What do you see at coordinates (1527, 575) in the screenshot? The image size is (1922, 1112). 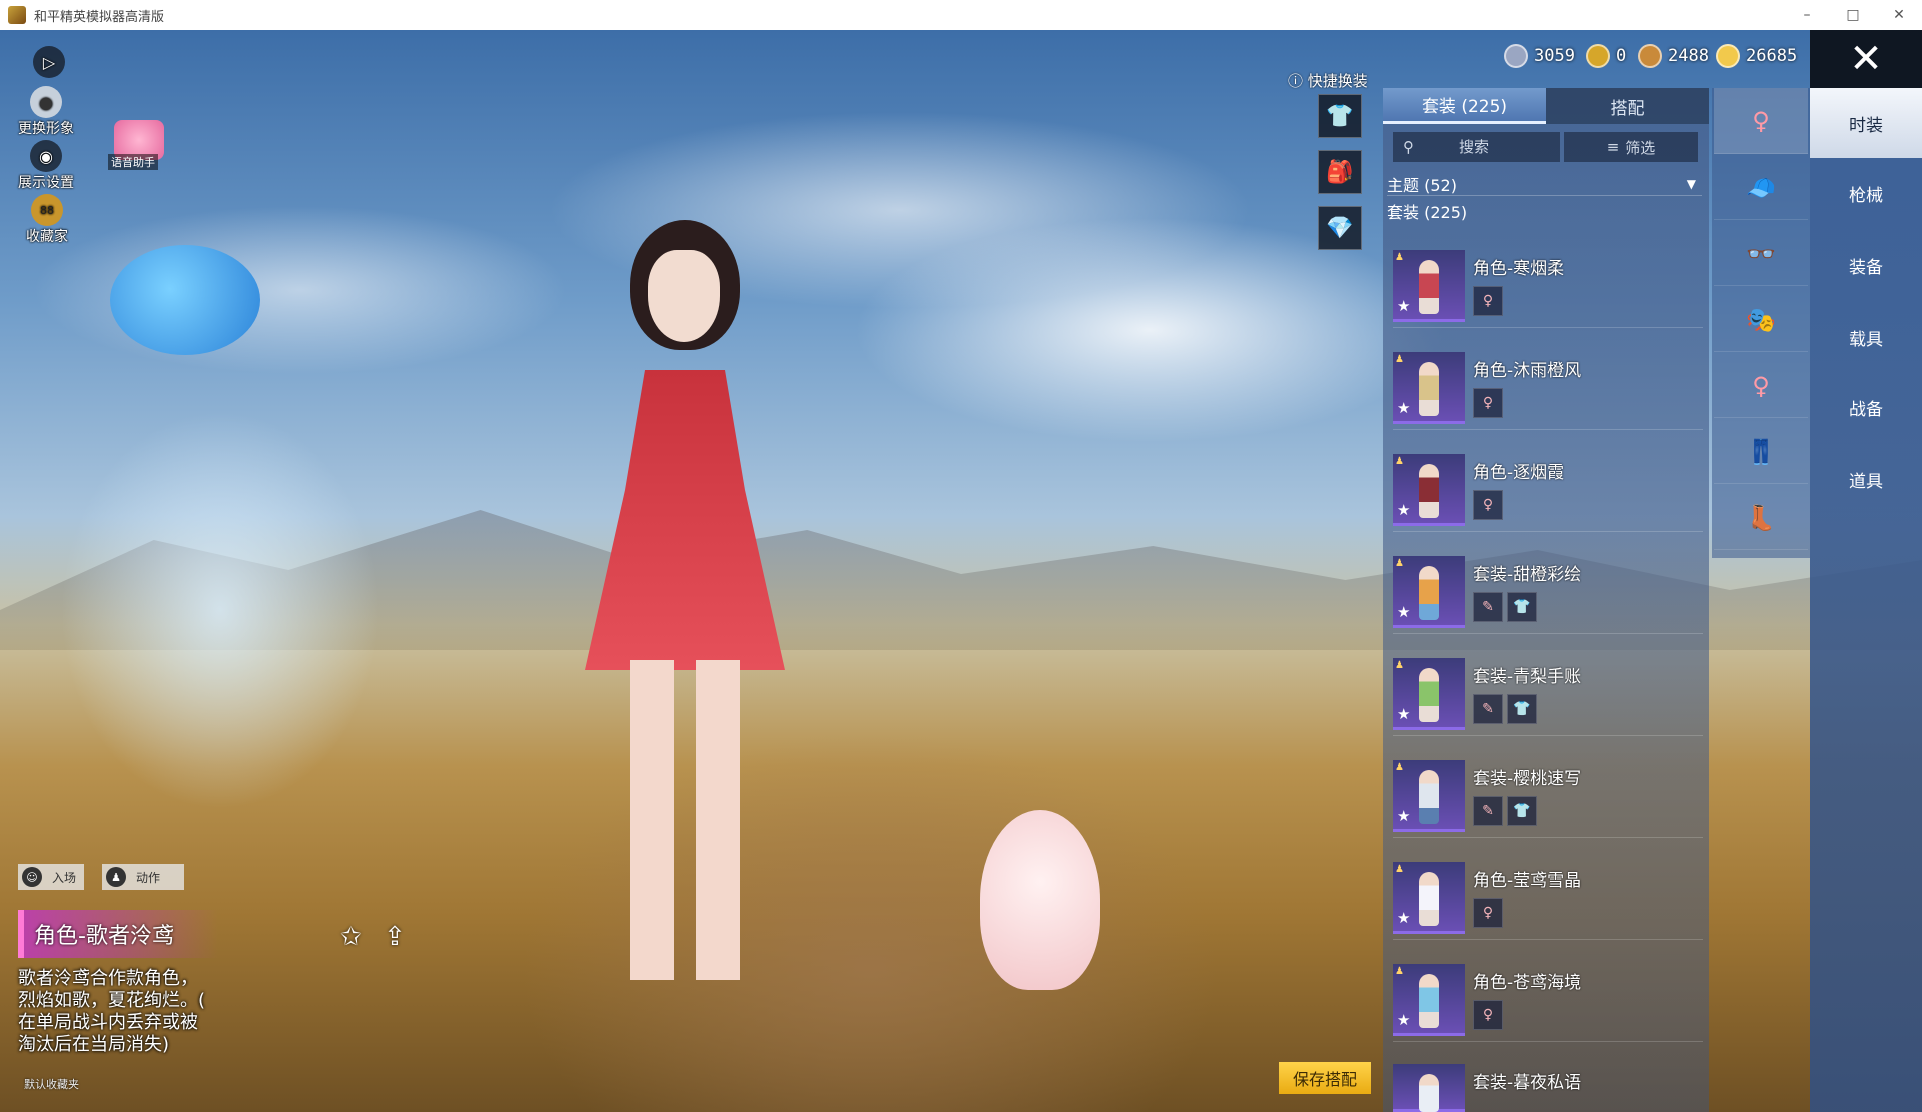 I see `outfit-name: 套装-甜橙彩绘` at bounding box center [1527, 575].